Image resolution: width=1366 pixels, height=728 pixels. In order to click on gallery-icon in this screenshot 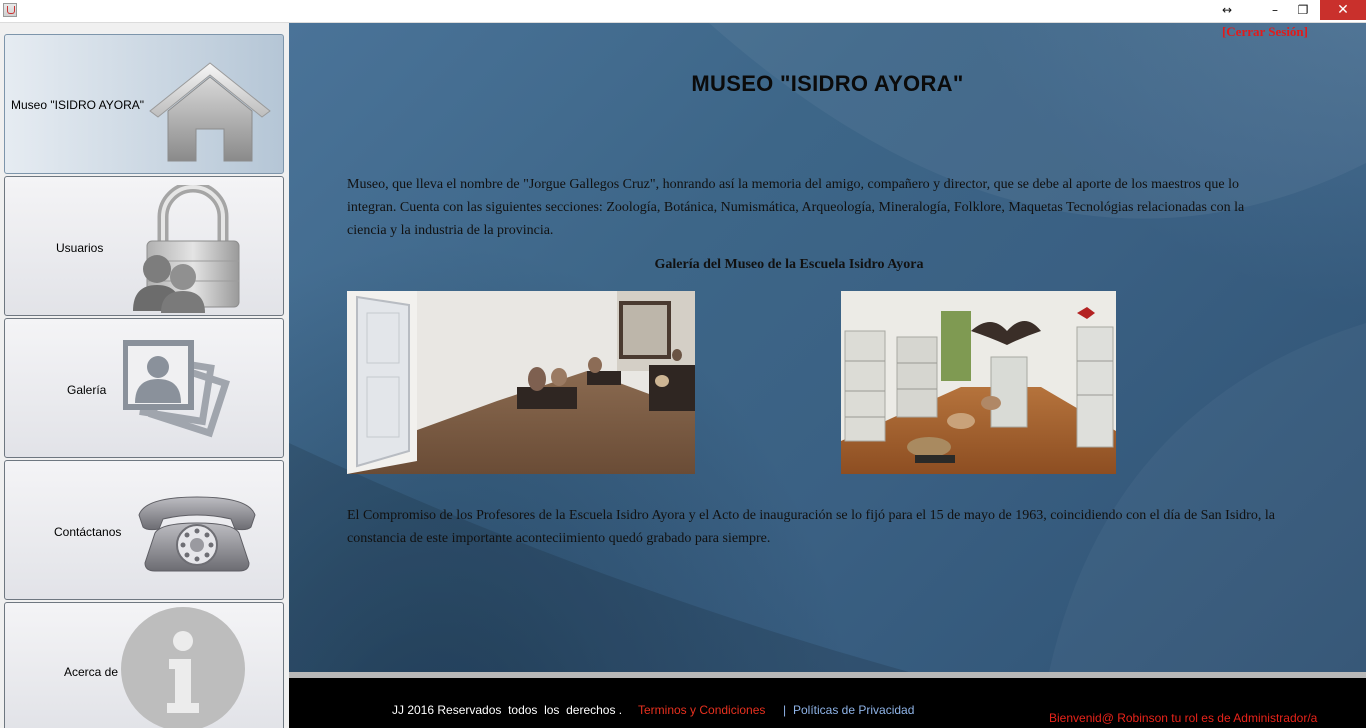, I will do `click(176, 389)`.